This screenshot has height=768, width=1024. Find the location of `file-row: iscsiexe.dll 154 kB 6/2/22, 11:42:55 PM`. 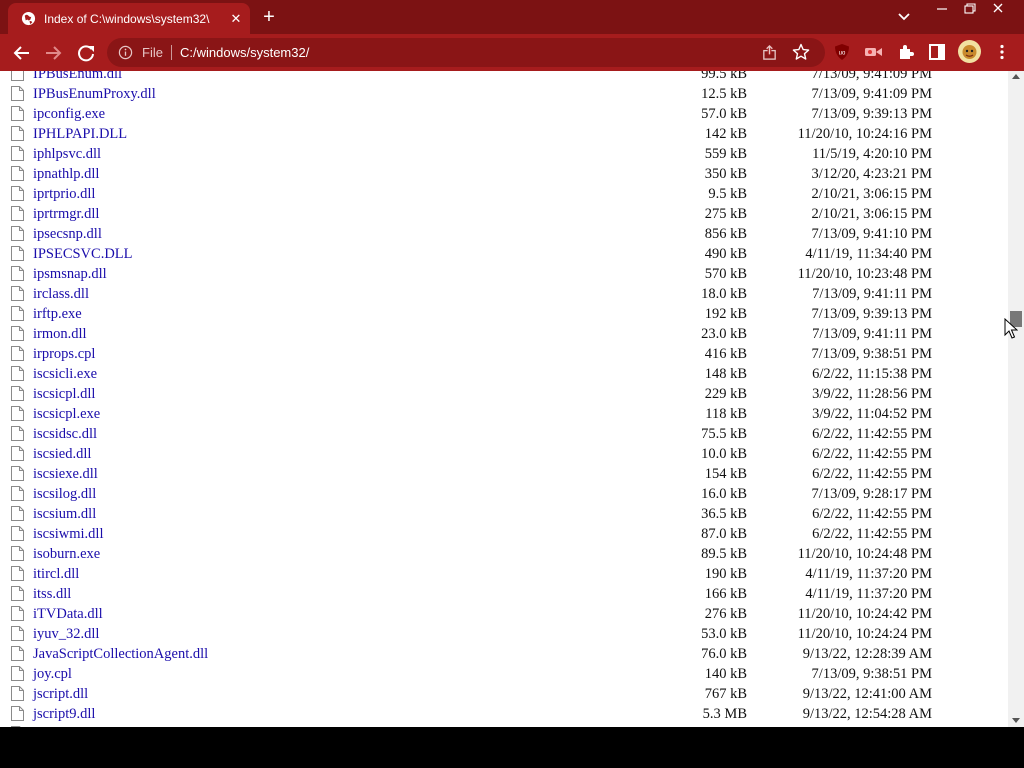

file-row: iscsiexe.dll 154 kB 6/2/22, 11:42:55 PM is located at coordinates (504, 474).